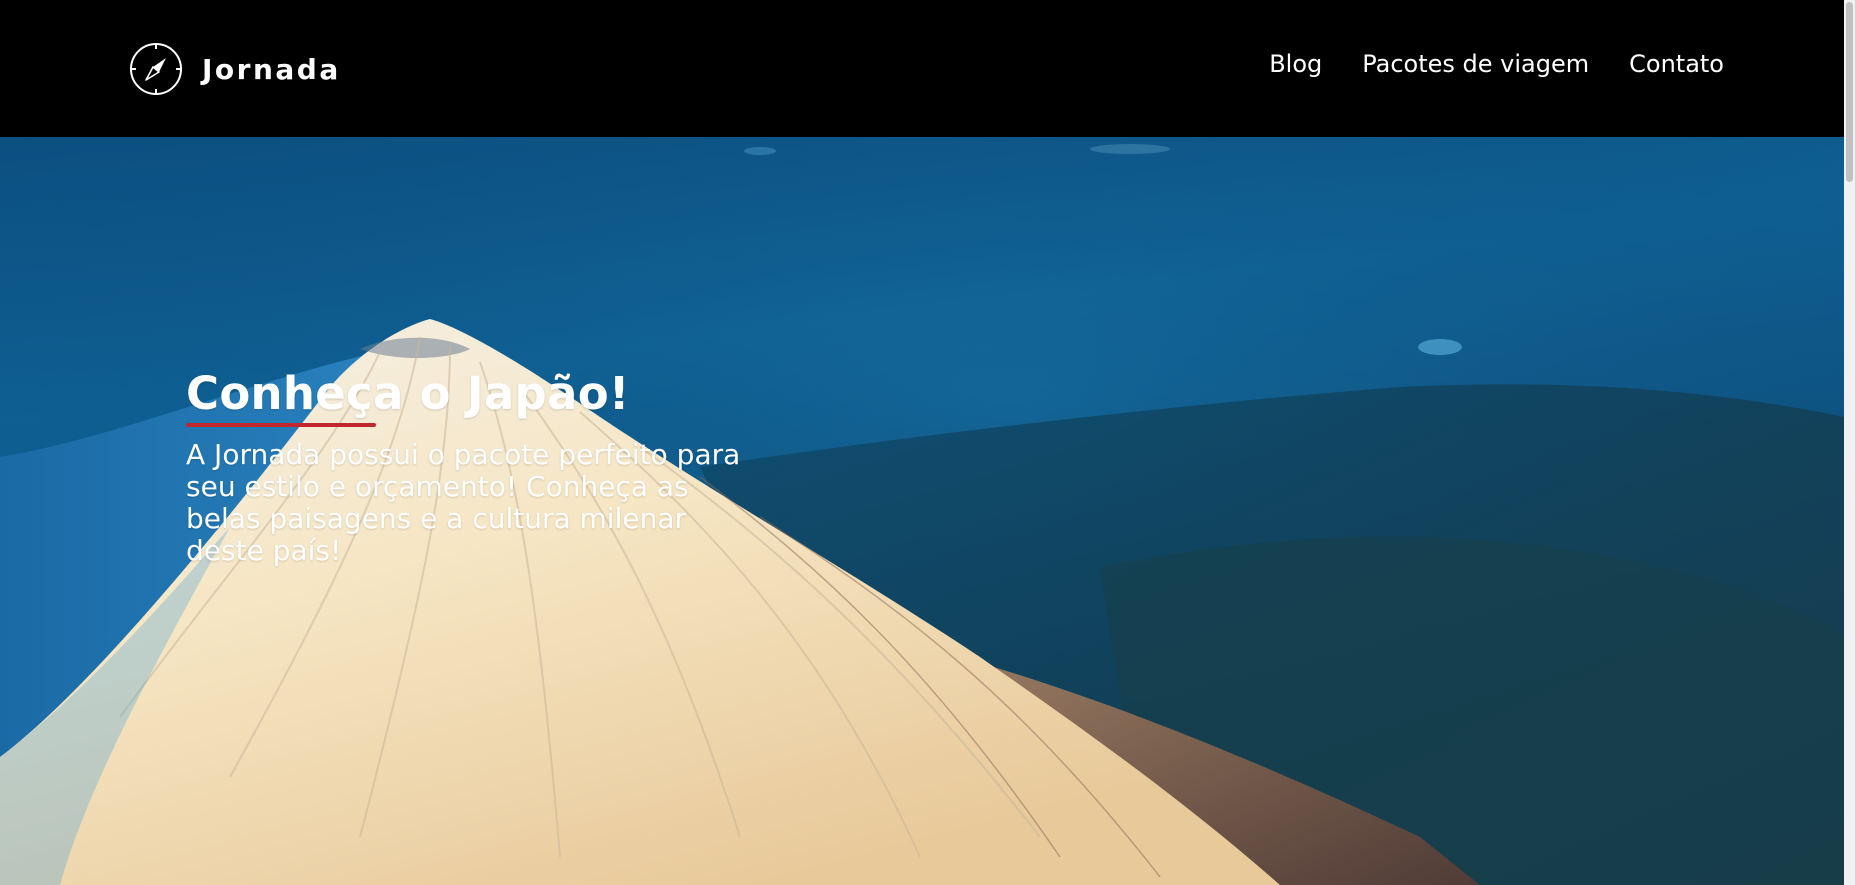  I want to click on hero-title: Conheça o Japão!, so click(408, 393).